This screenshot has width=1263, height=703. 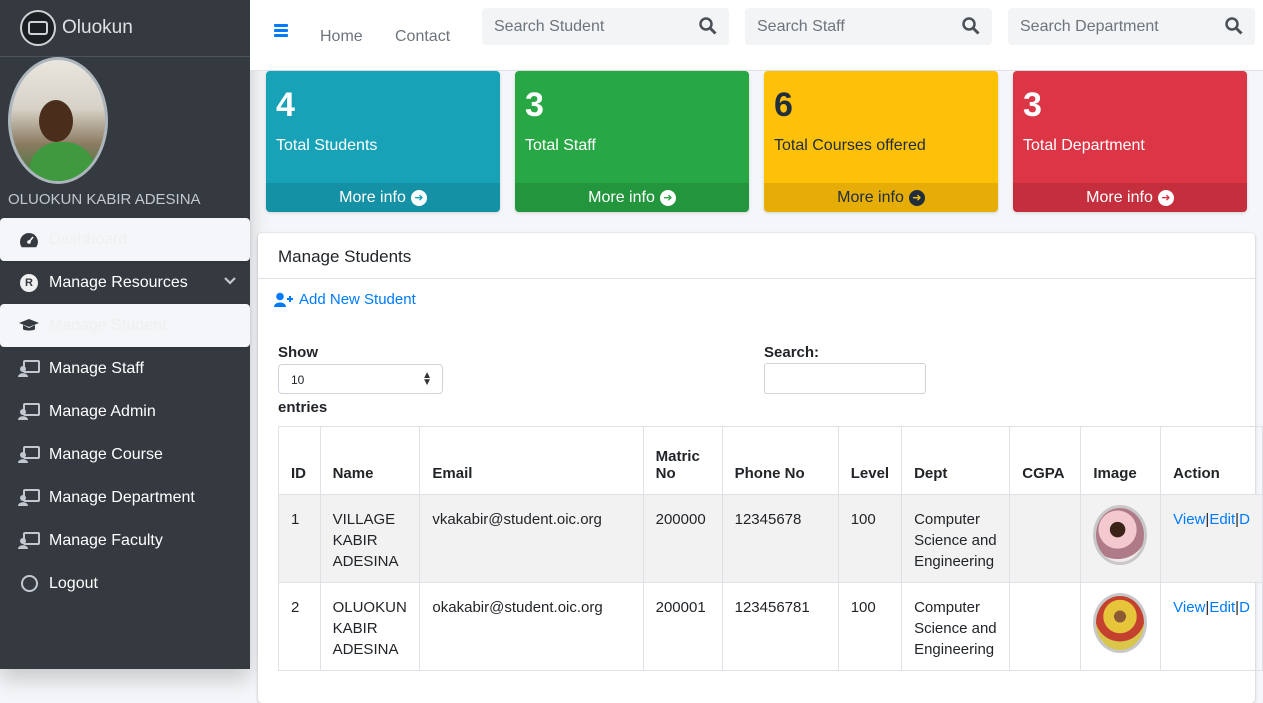 What do you see at coordinates (1211, 460) in the screenshot?
I see `column-header: Action` at bounding box center [1211, 460].